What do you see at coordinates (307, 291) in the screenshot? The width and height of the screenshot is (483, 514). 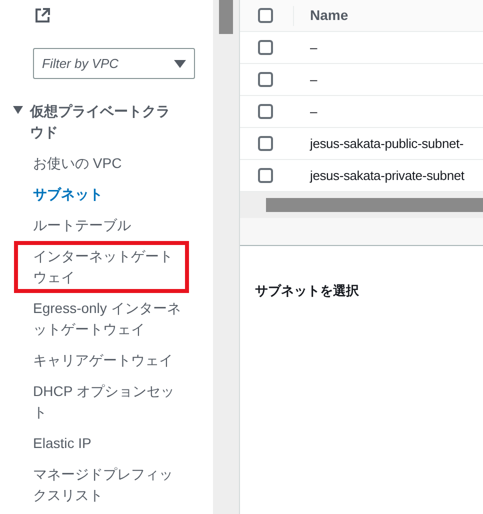 I see `details-message: サブネットを選択` at bounding box center [307, 291].